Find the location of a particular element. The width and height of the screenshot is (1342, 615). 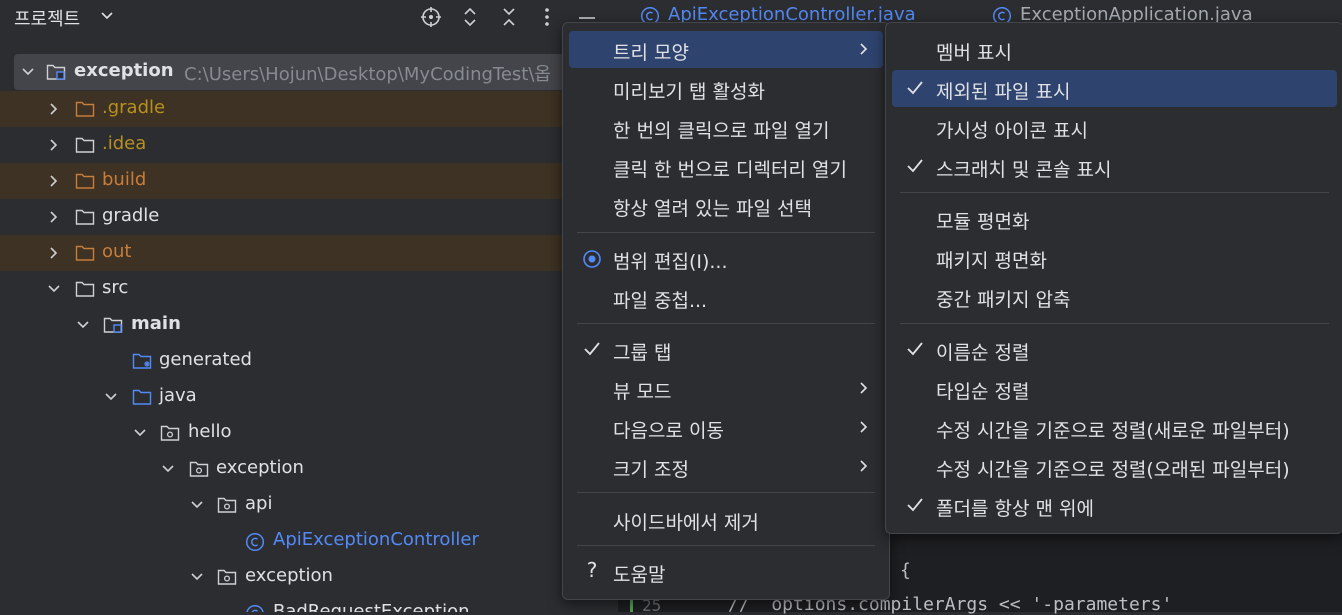

tree-item-label: ApiExceptionController is located at coordinates (376, 539).